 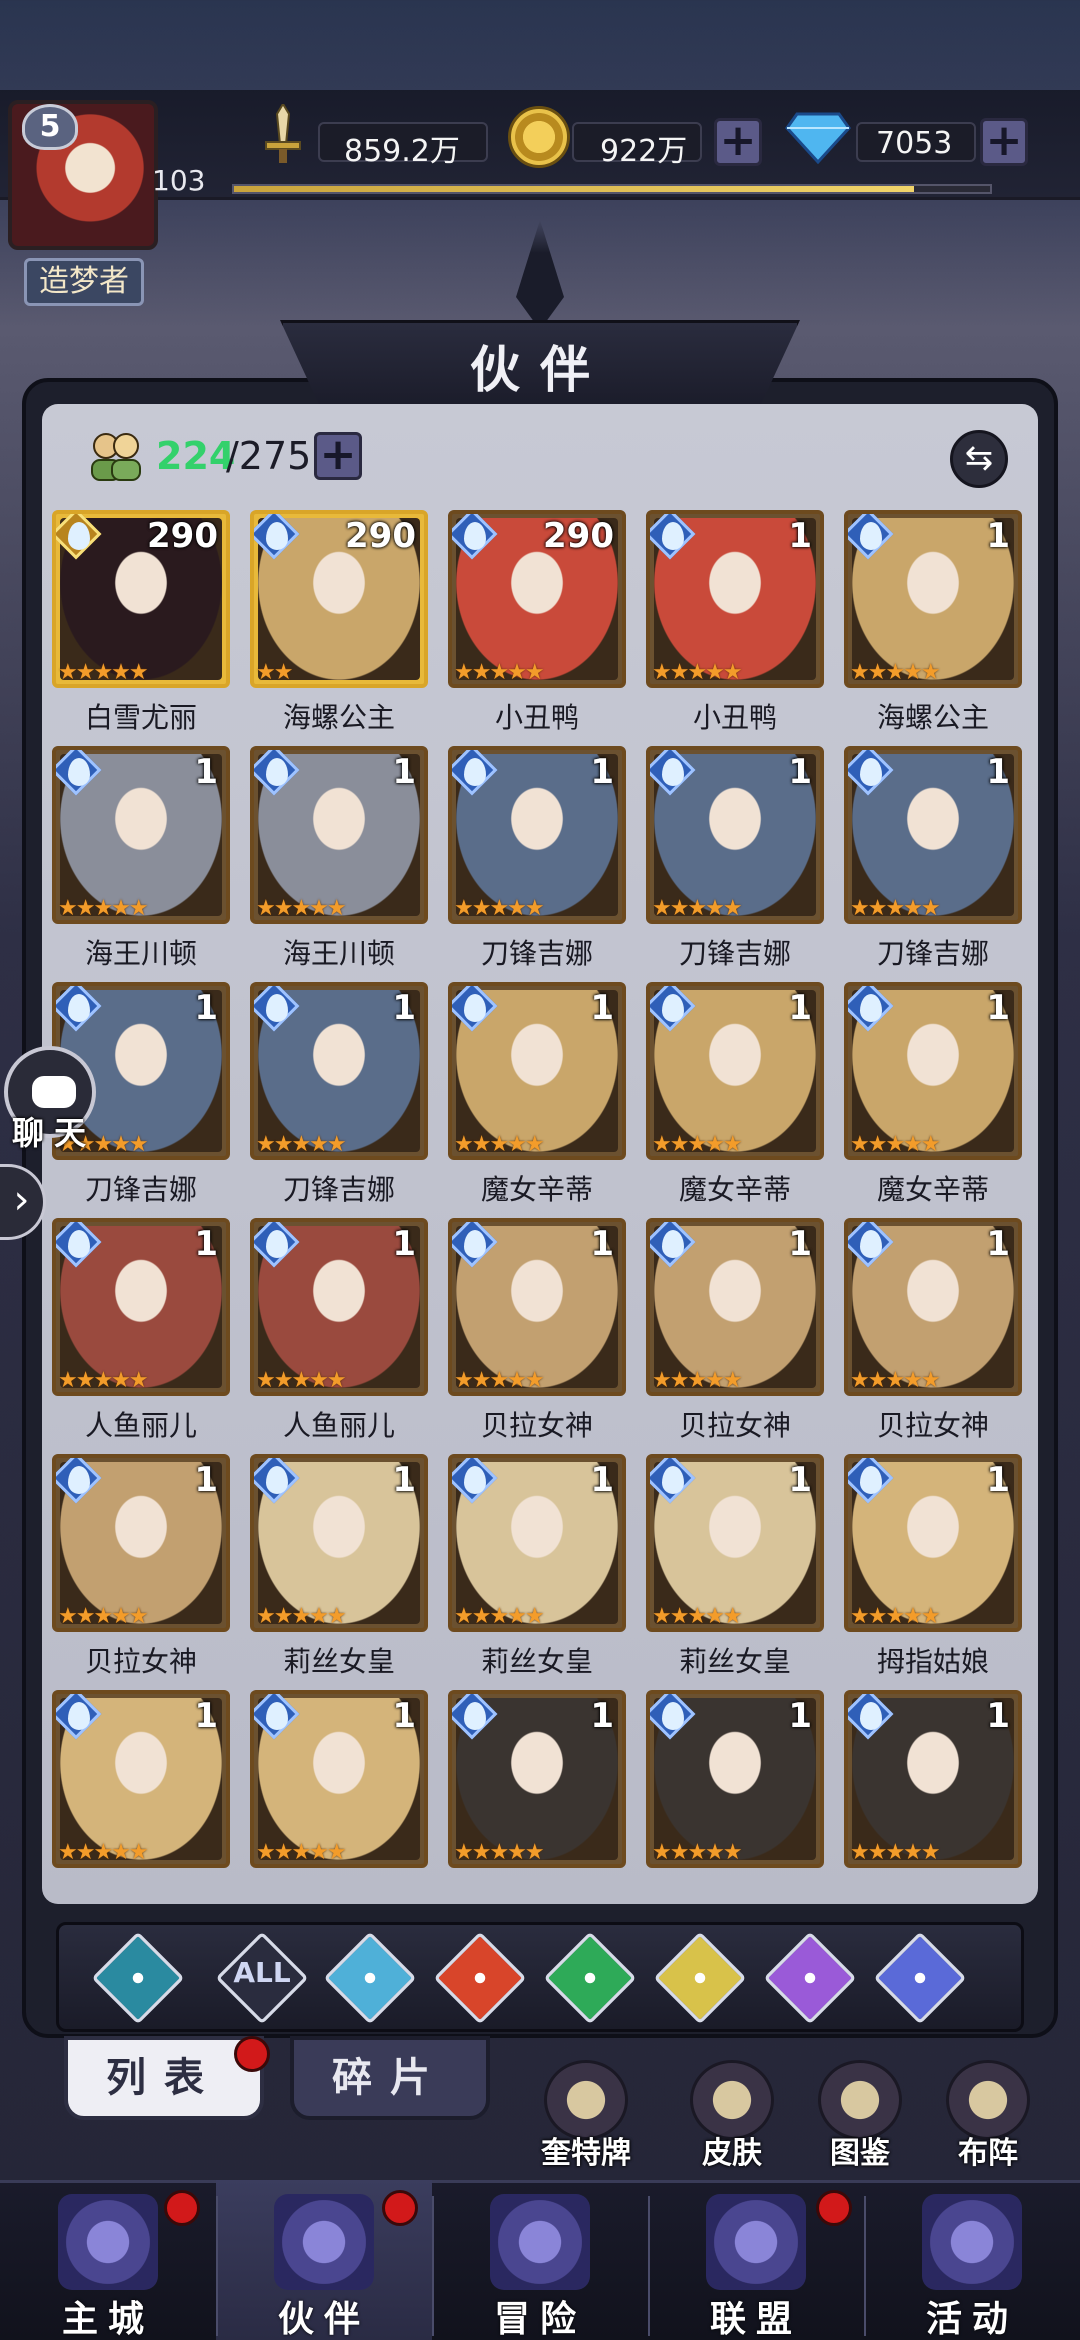 What do you see at coordinates (539, 137) in the screenshot?
I see `gold-coin-icon` at bounding box center [539, 137].